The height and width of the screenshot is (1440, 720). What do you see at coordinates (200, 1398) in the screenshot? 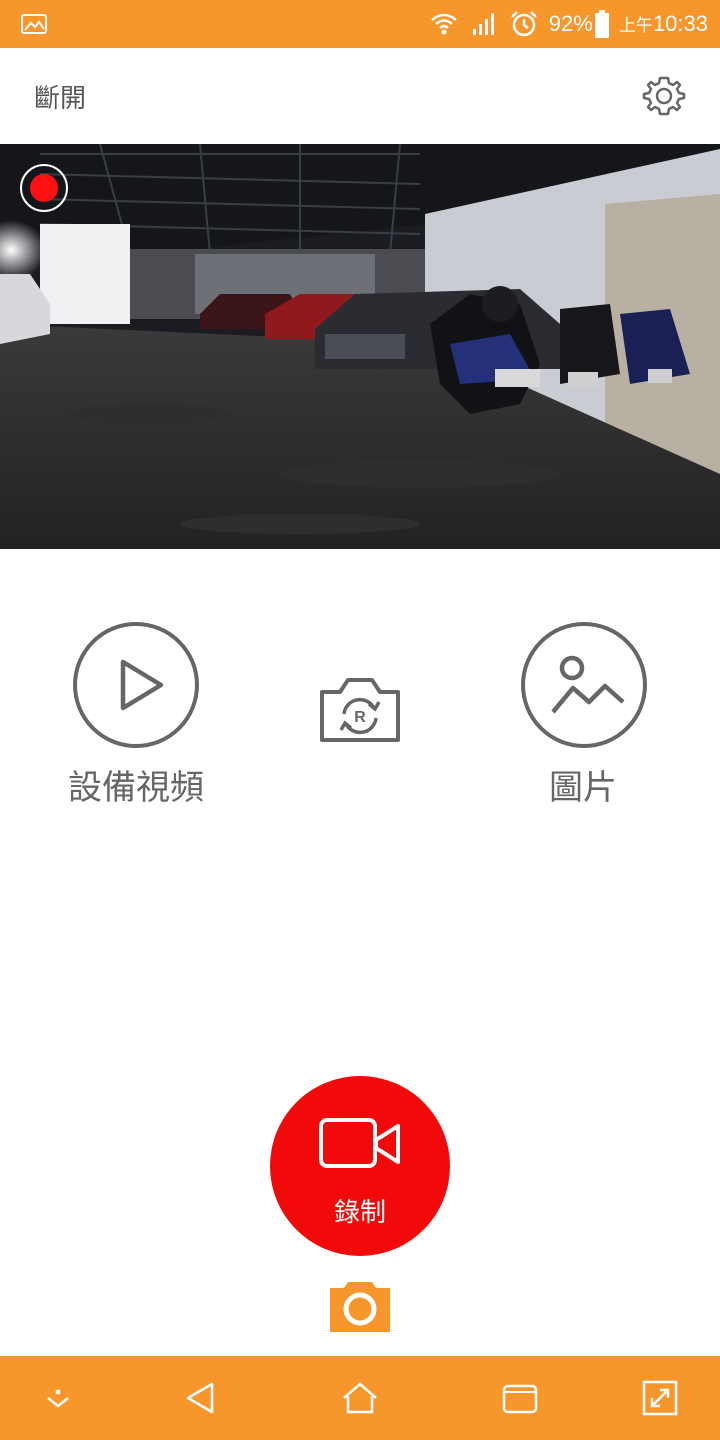
I see `back-icon` at bounding box center [200, 1398].